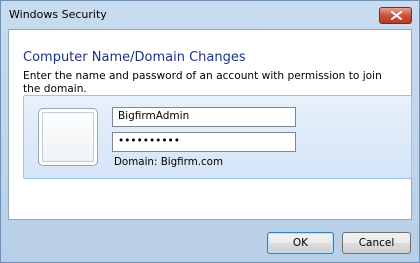 Image resolution: width=420 pixels, height=263 pixels. Describe the element at coordinates (204, 142) in the screenshot. I see `password-field: ••••••••••` at that location.